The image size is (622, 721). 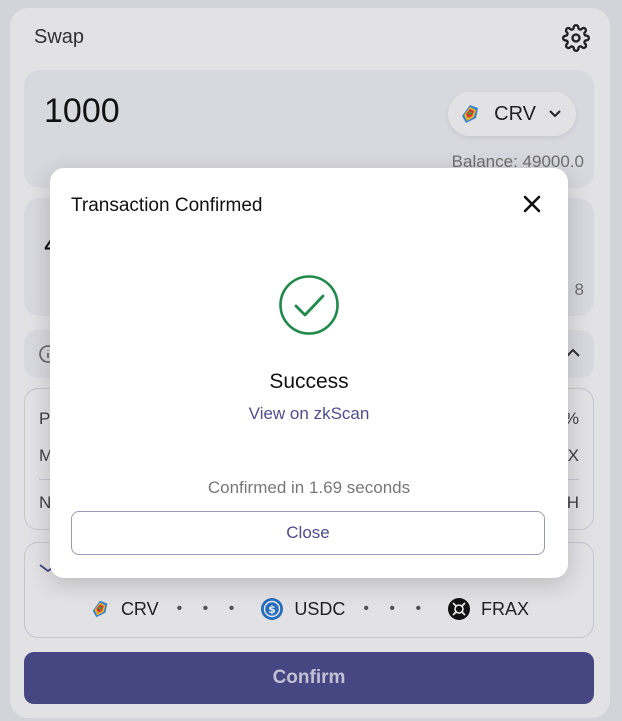 I want to click on view-on-zkscan-link: View on zkScan, so click(x=309, y=414).